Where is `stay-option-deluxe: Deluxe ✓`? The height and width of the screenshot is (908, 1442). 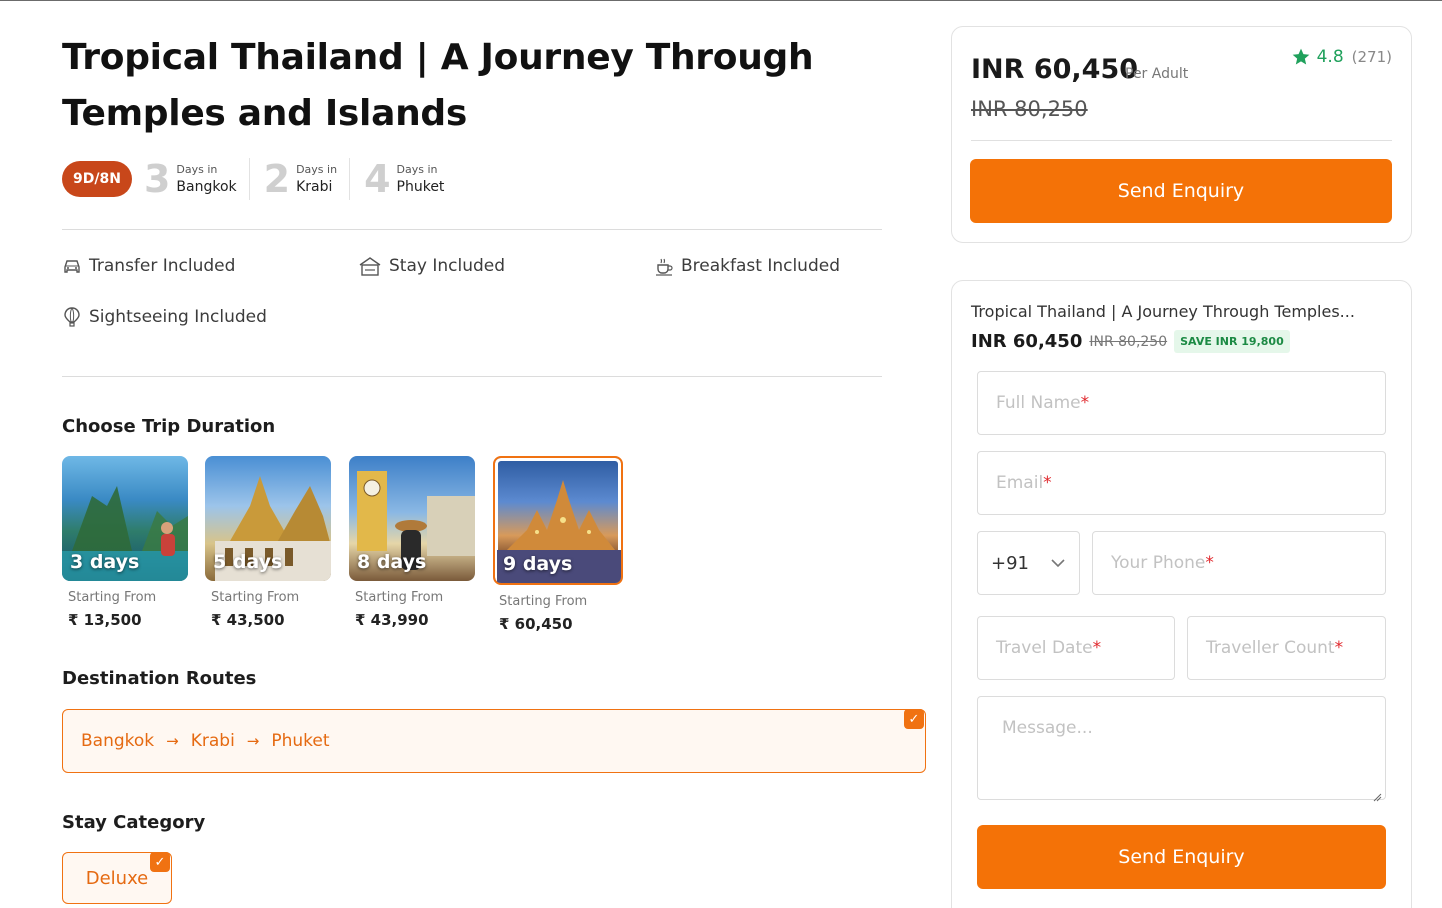 stay-option-deluxe: Deluxe ✓ is located at coordinates (117, 878).